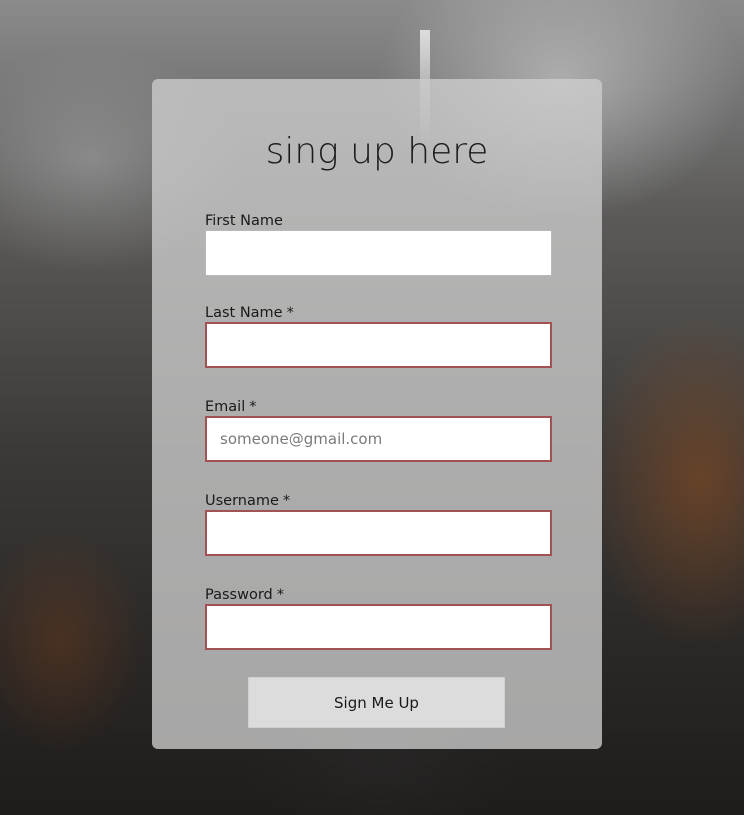 This screenshot has height=815, width=744. I want to click on sign-me-up-button: Sign Me Up, so click(376, 702).